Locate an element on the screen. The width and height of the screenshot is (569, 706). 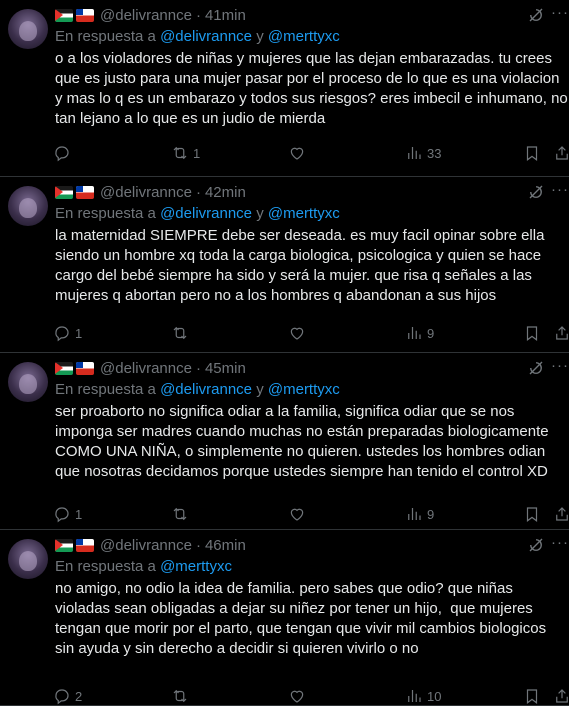
timestamp: 42min is located at coordinates (225, 192).